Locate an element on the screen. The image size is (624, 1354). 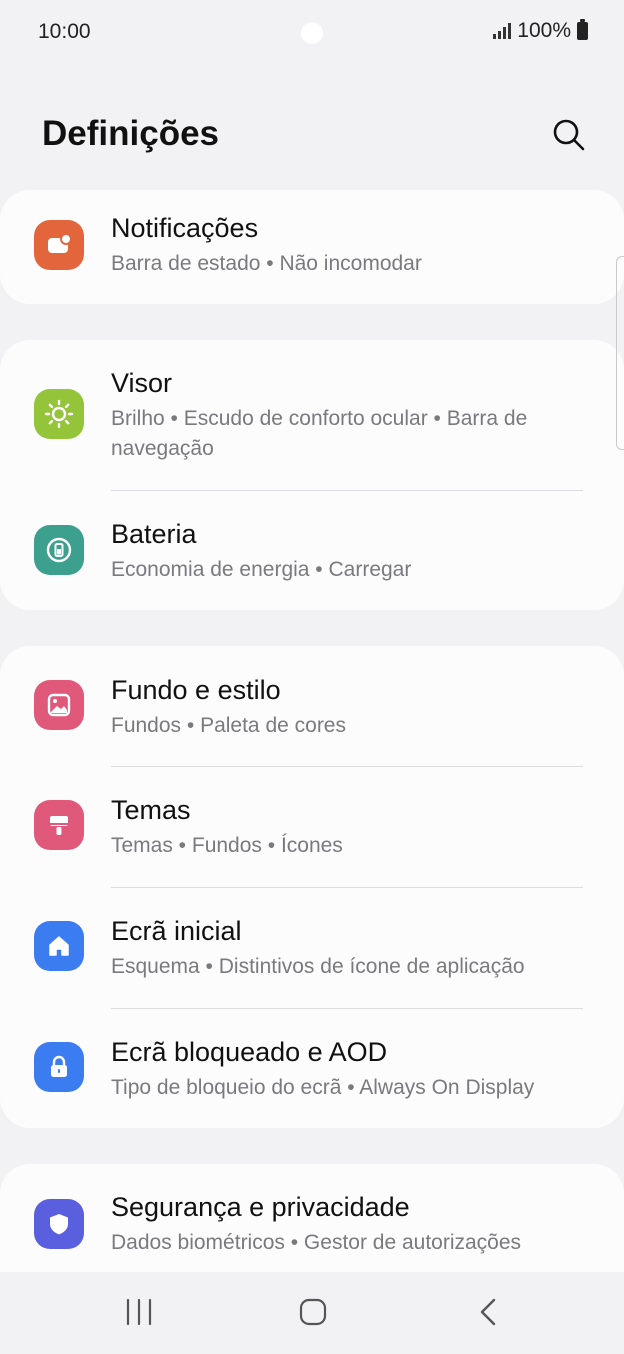
shield-icon is located at coordinates (59, 1224).